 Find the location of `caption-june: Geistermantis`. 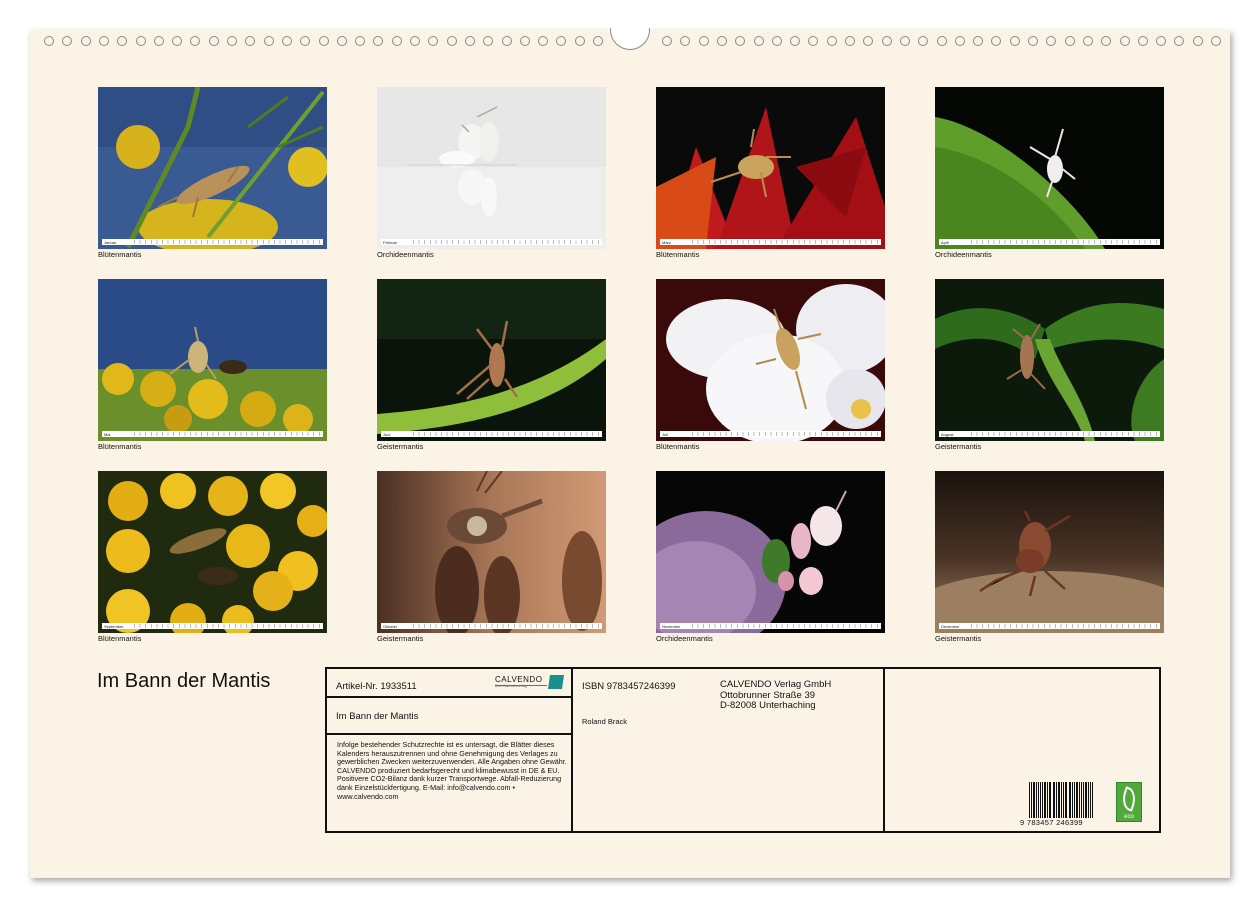

caption-june: Geistermantis is located at coordinates (400, 446).